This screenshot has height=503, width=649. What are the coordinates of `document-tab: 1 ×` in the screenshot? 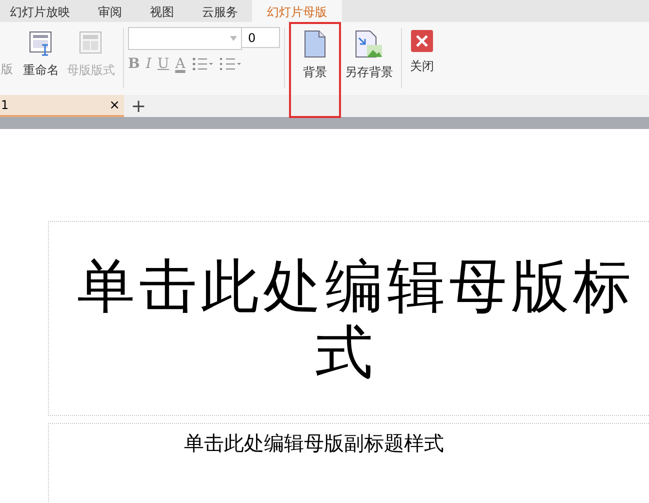 It's located at (62, 106).